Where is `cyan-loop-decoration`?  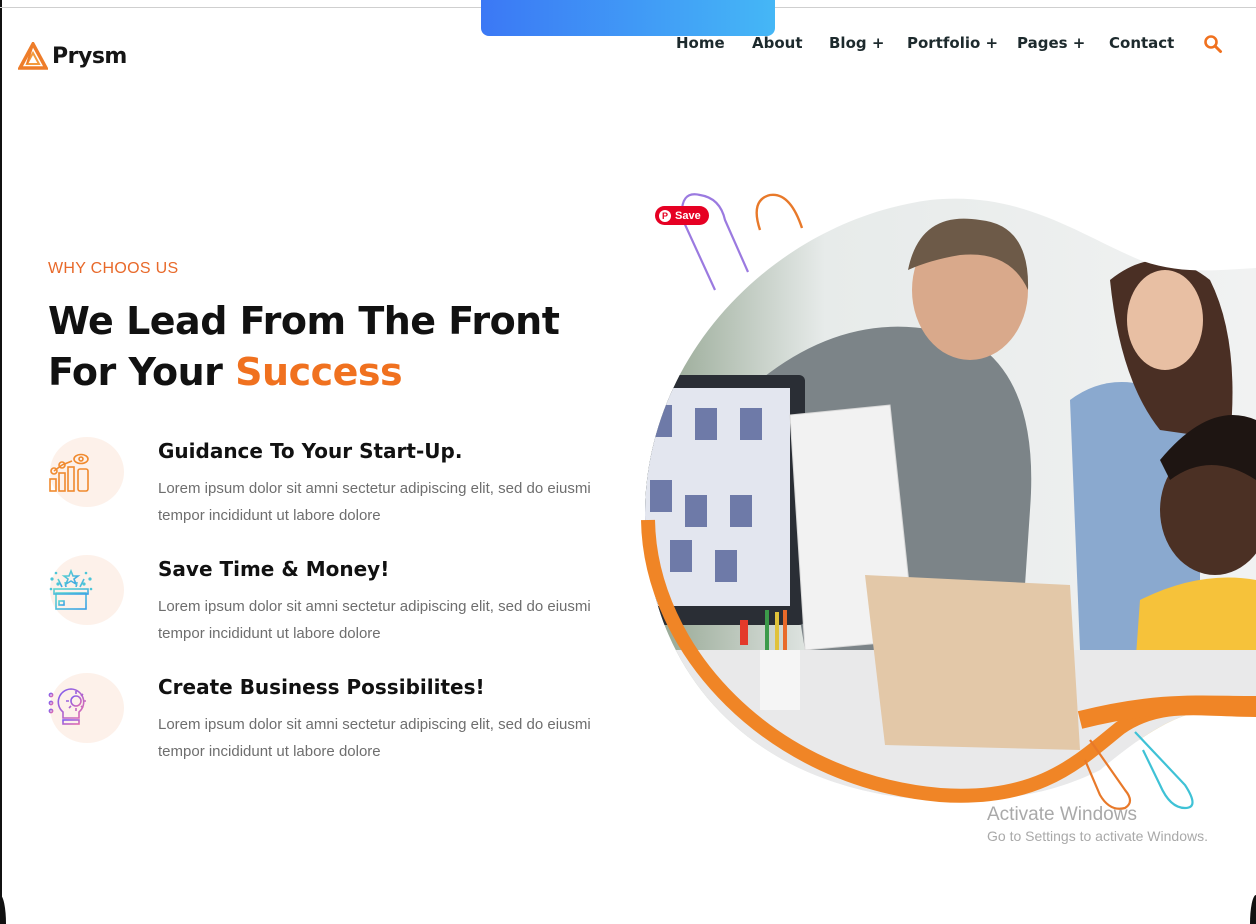
cyan-loop-decoration is located at coordinates (1164, 770).